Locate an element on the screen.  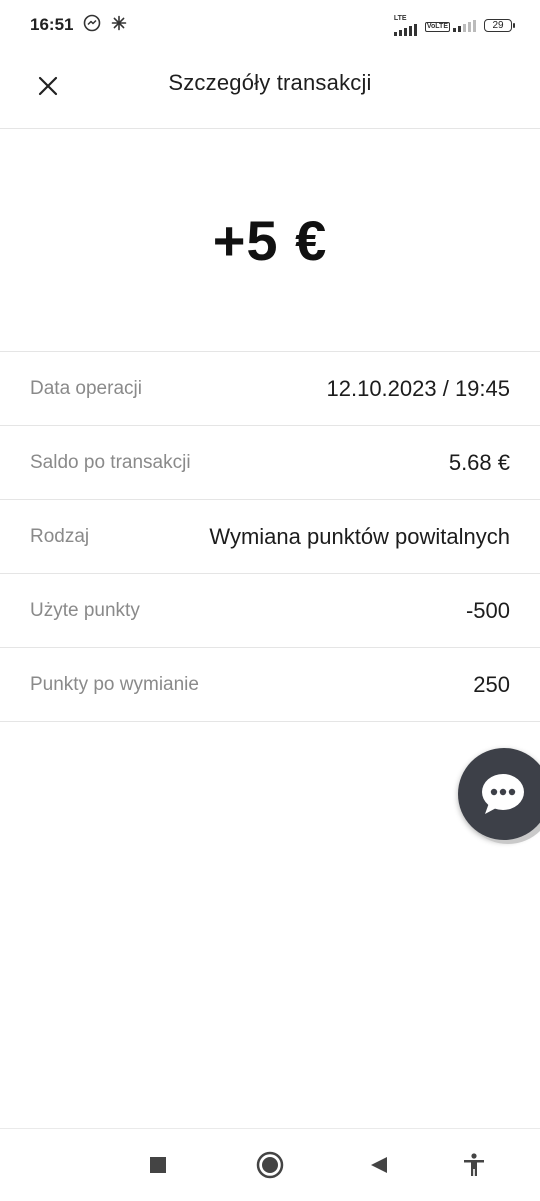
detail-row-date: Data operacji 12.10.2023 / 19:45 is located at coordinates (270, 389).